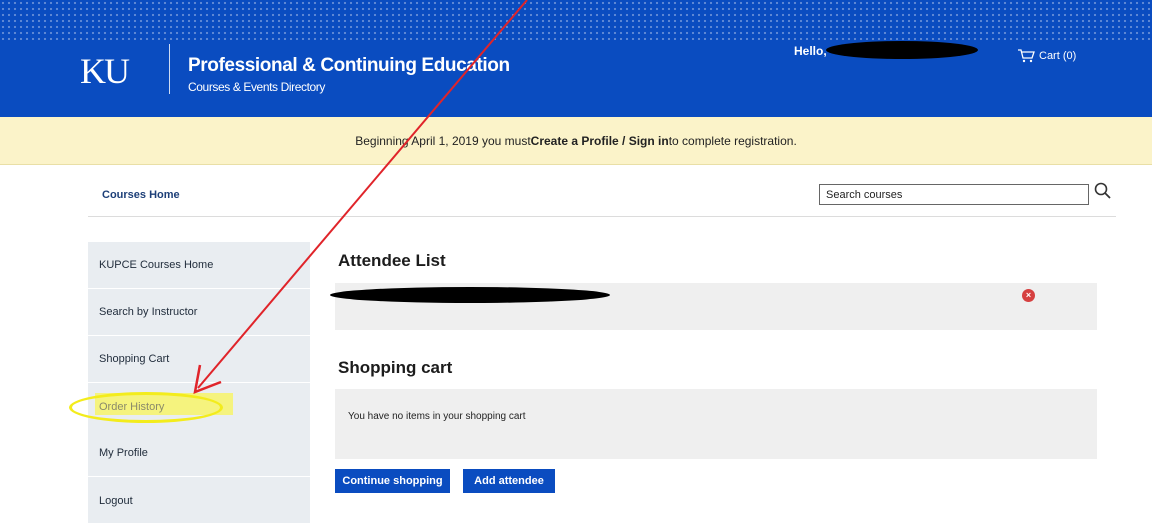  What do you see at coordinates (199, 265) in the screenshot?
I see `sidebar-item-kupce-courses-home: KUPCE Courses Home` at bounding box center [199, 265].